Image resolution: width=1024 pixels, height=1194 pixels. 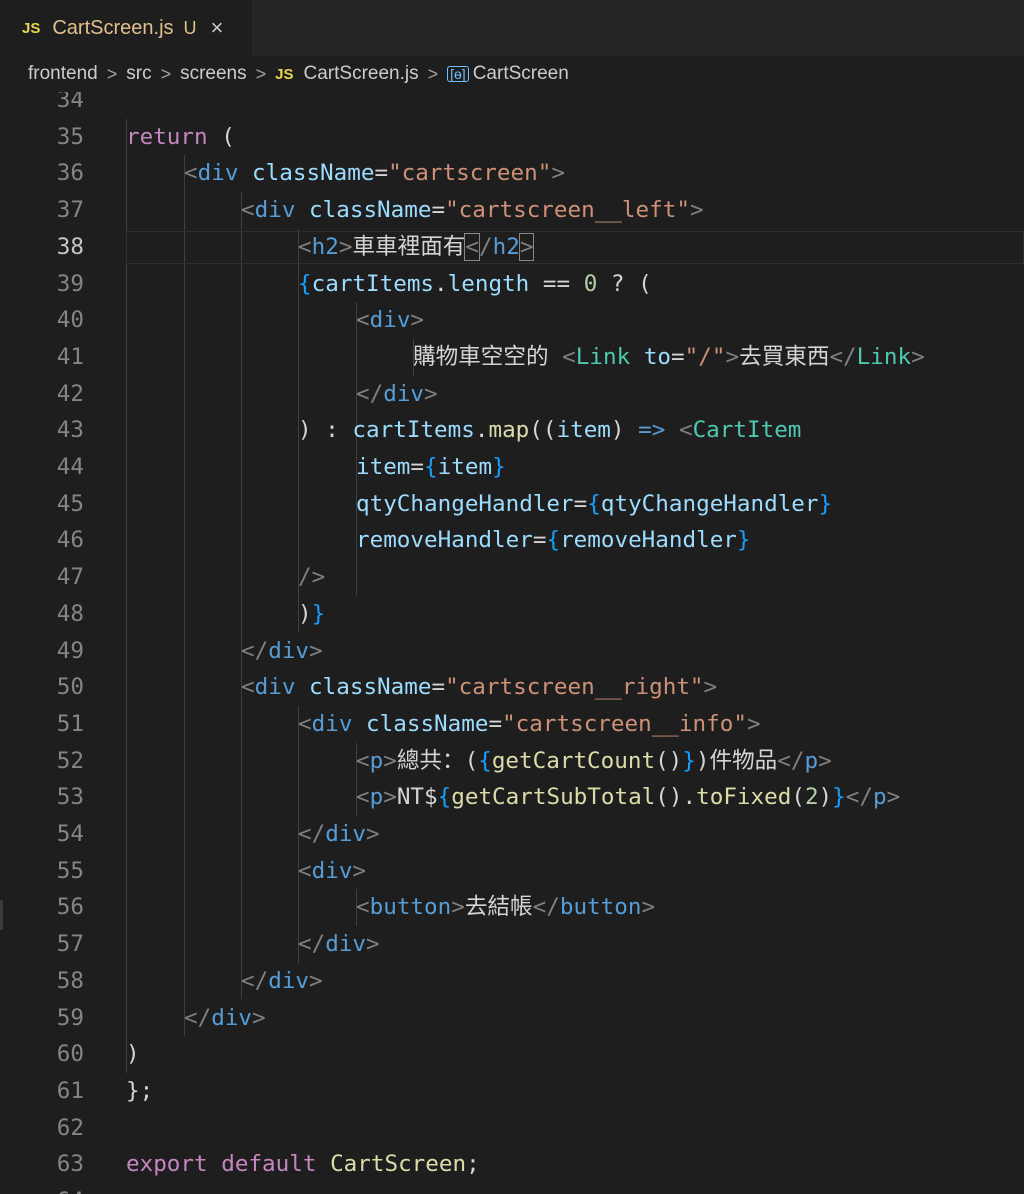 What do you see at coordinates (70, 246) in the screenshot?
I see `line-number: 38` at bounding box center [70, 246].